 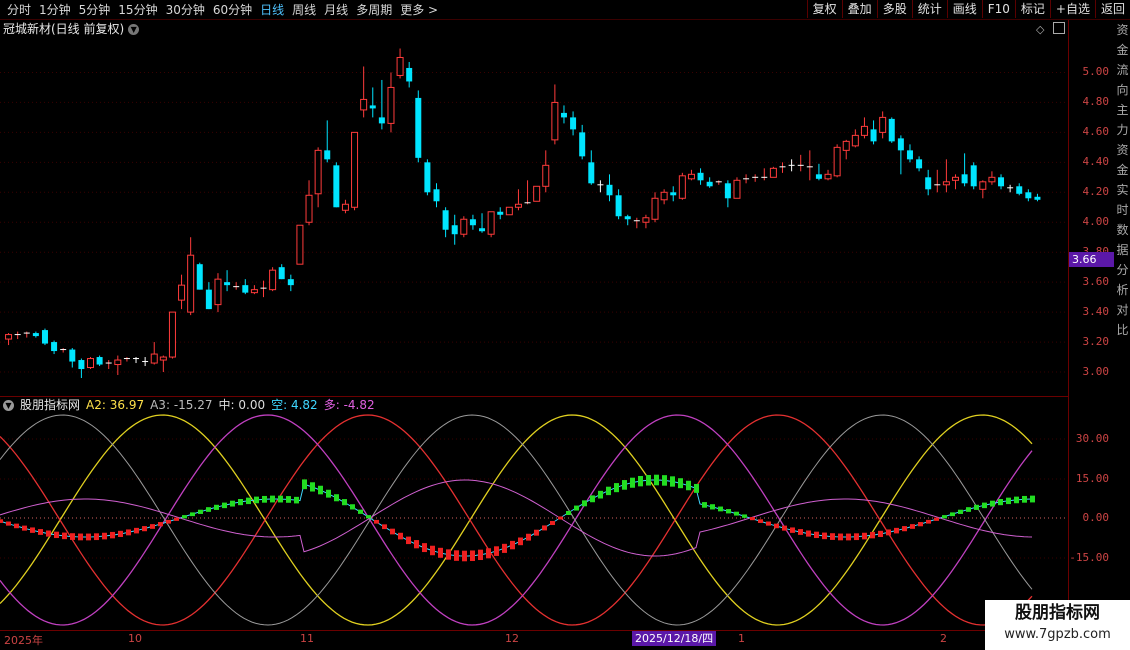 What do you see at coordinates (95, 10) in the screenshot?
I see `period-tab-2: 5分钟` at bounding box center [95, 10].